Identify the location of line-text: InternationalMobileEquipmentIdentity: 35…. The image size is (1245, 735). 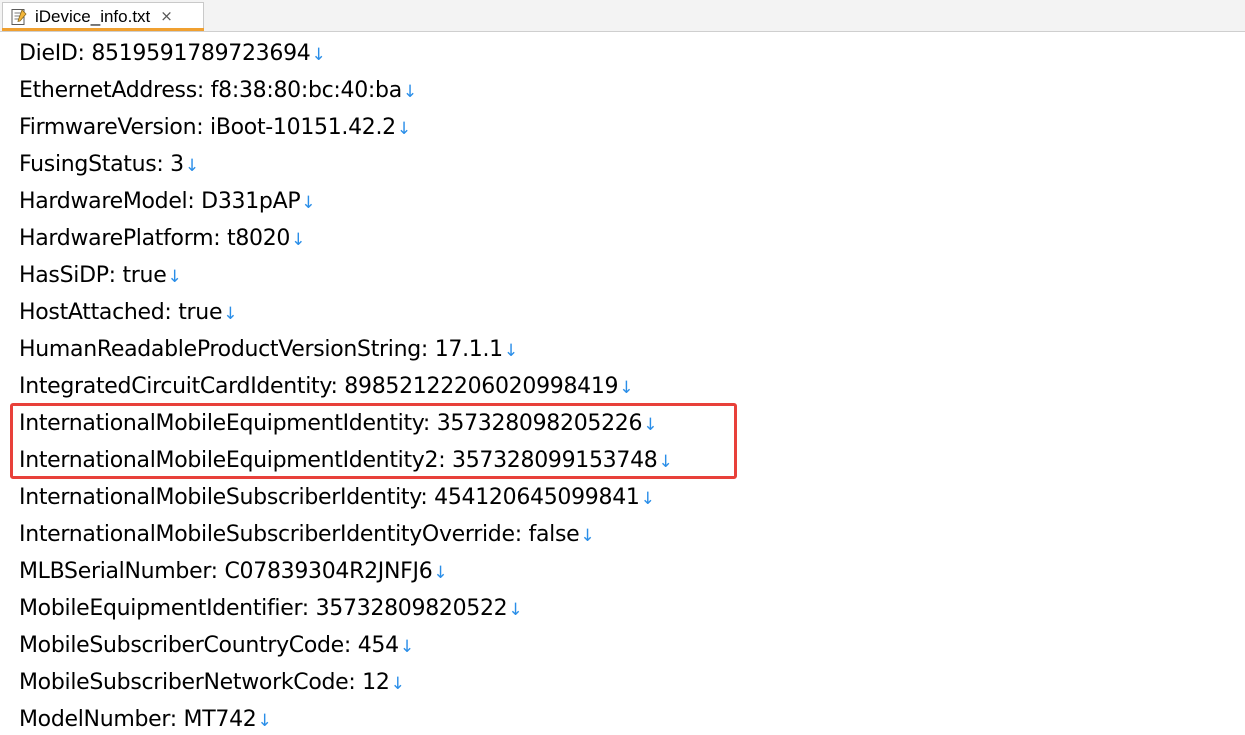
(331, 423).